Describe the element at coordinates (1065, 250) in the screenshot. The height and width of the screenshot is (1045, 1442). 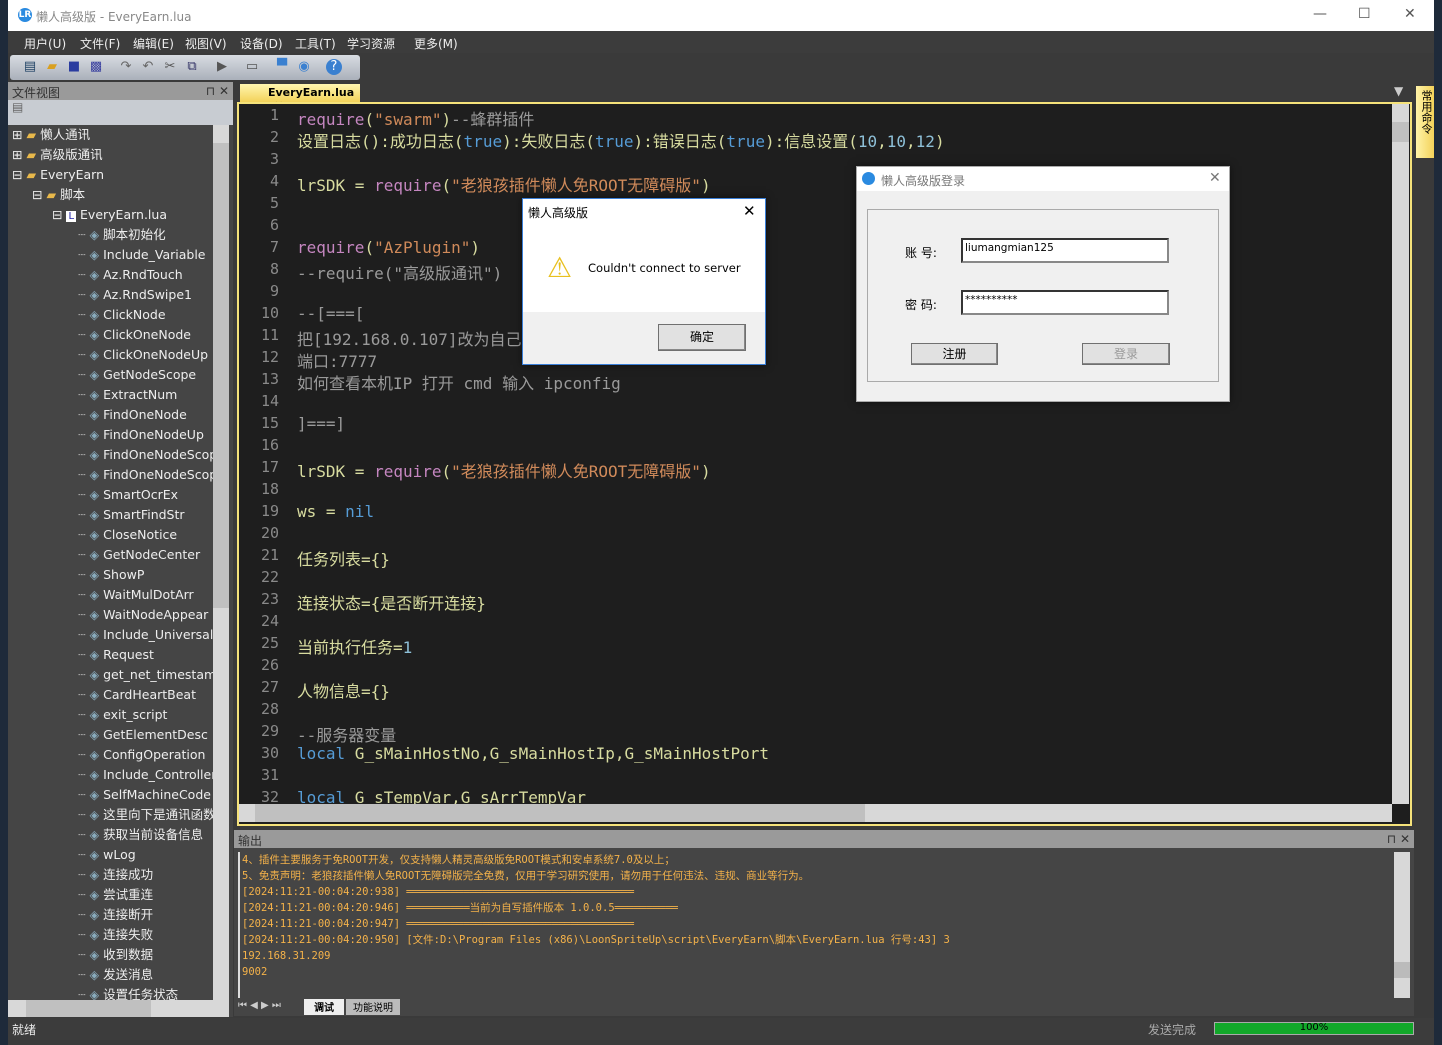
I see `account-input: liumangmian125` at that location.